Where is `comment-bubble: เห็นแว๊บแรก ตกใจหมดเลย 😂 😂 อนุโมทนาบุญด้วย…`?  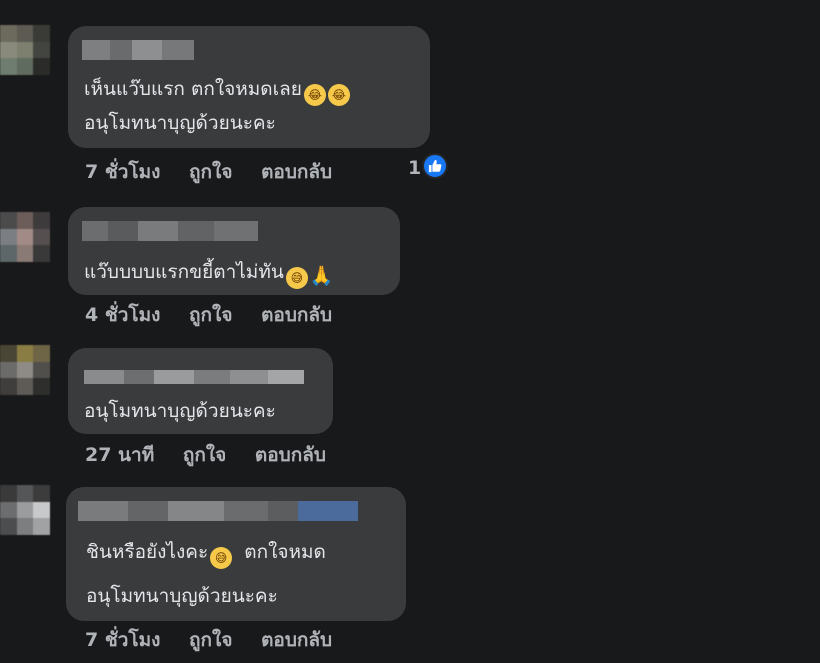 comment-bubble: เห็นแว๊บแรก ตกใจหมดเลย 😂 😂 อนุโมทนาบุญด้วย… is located at coordinates (249, 87).